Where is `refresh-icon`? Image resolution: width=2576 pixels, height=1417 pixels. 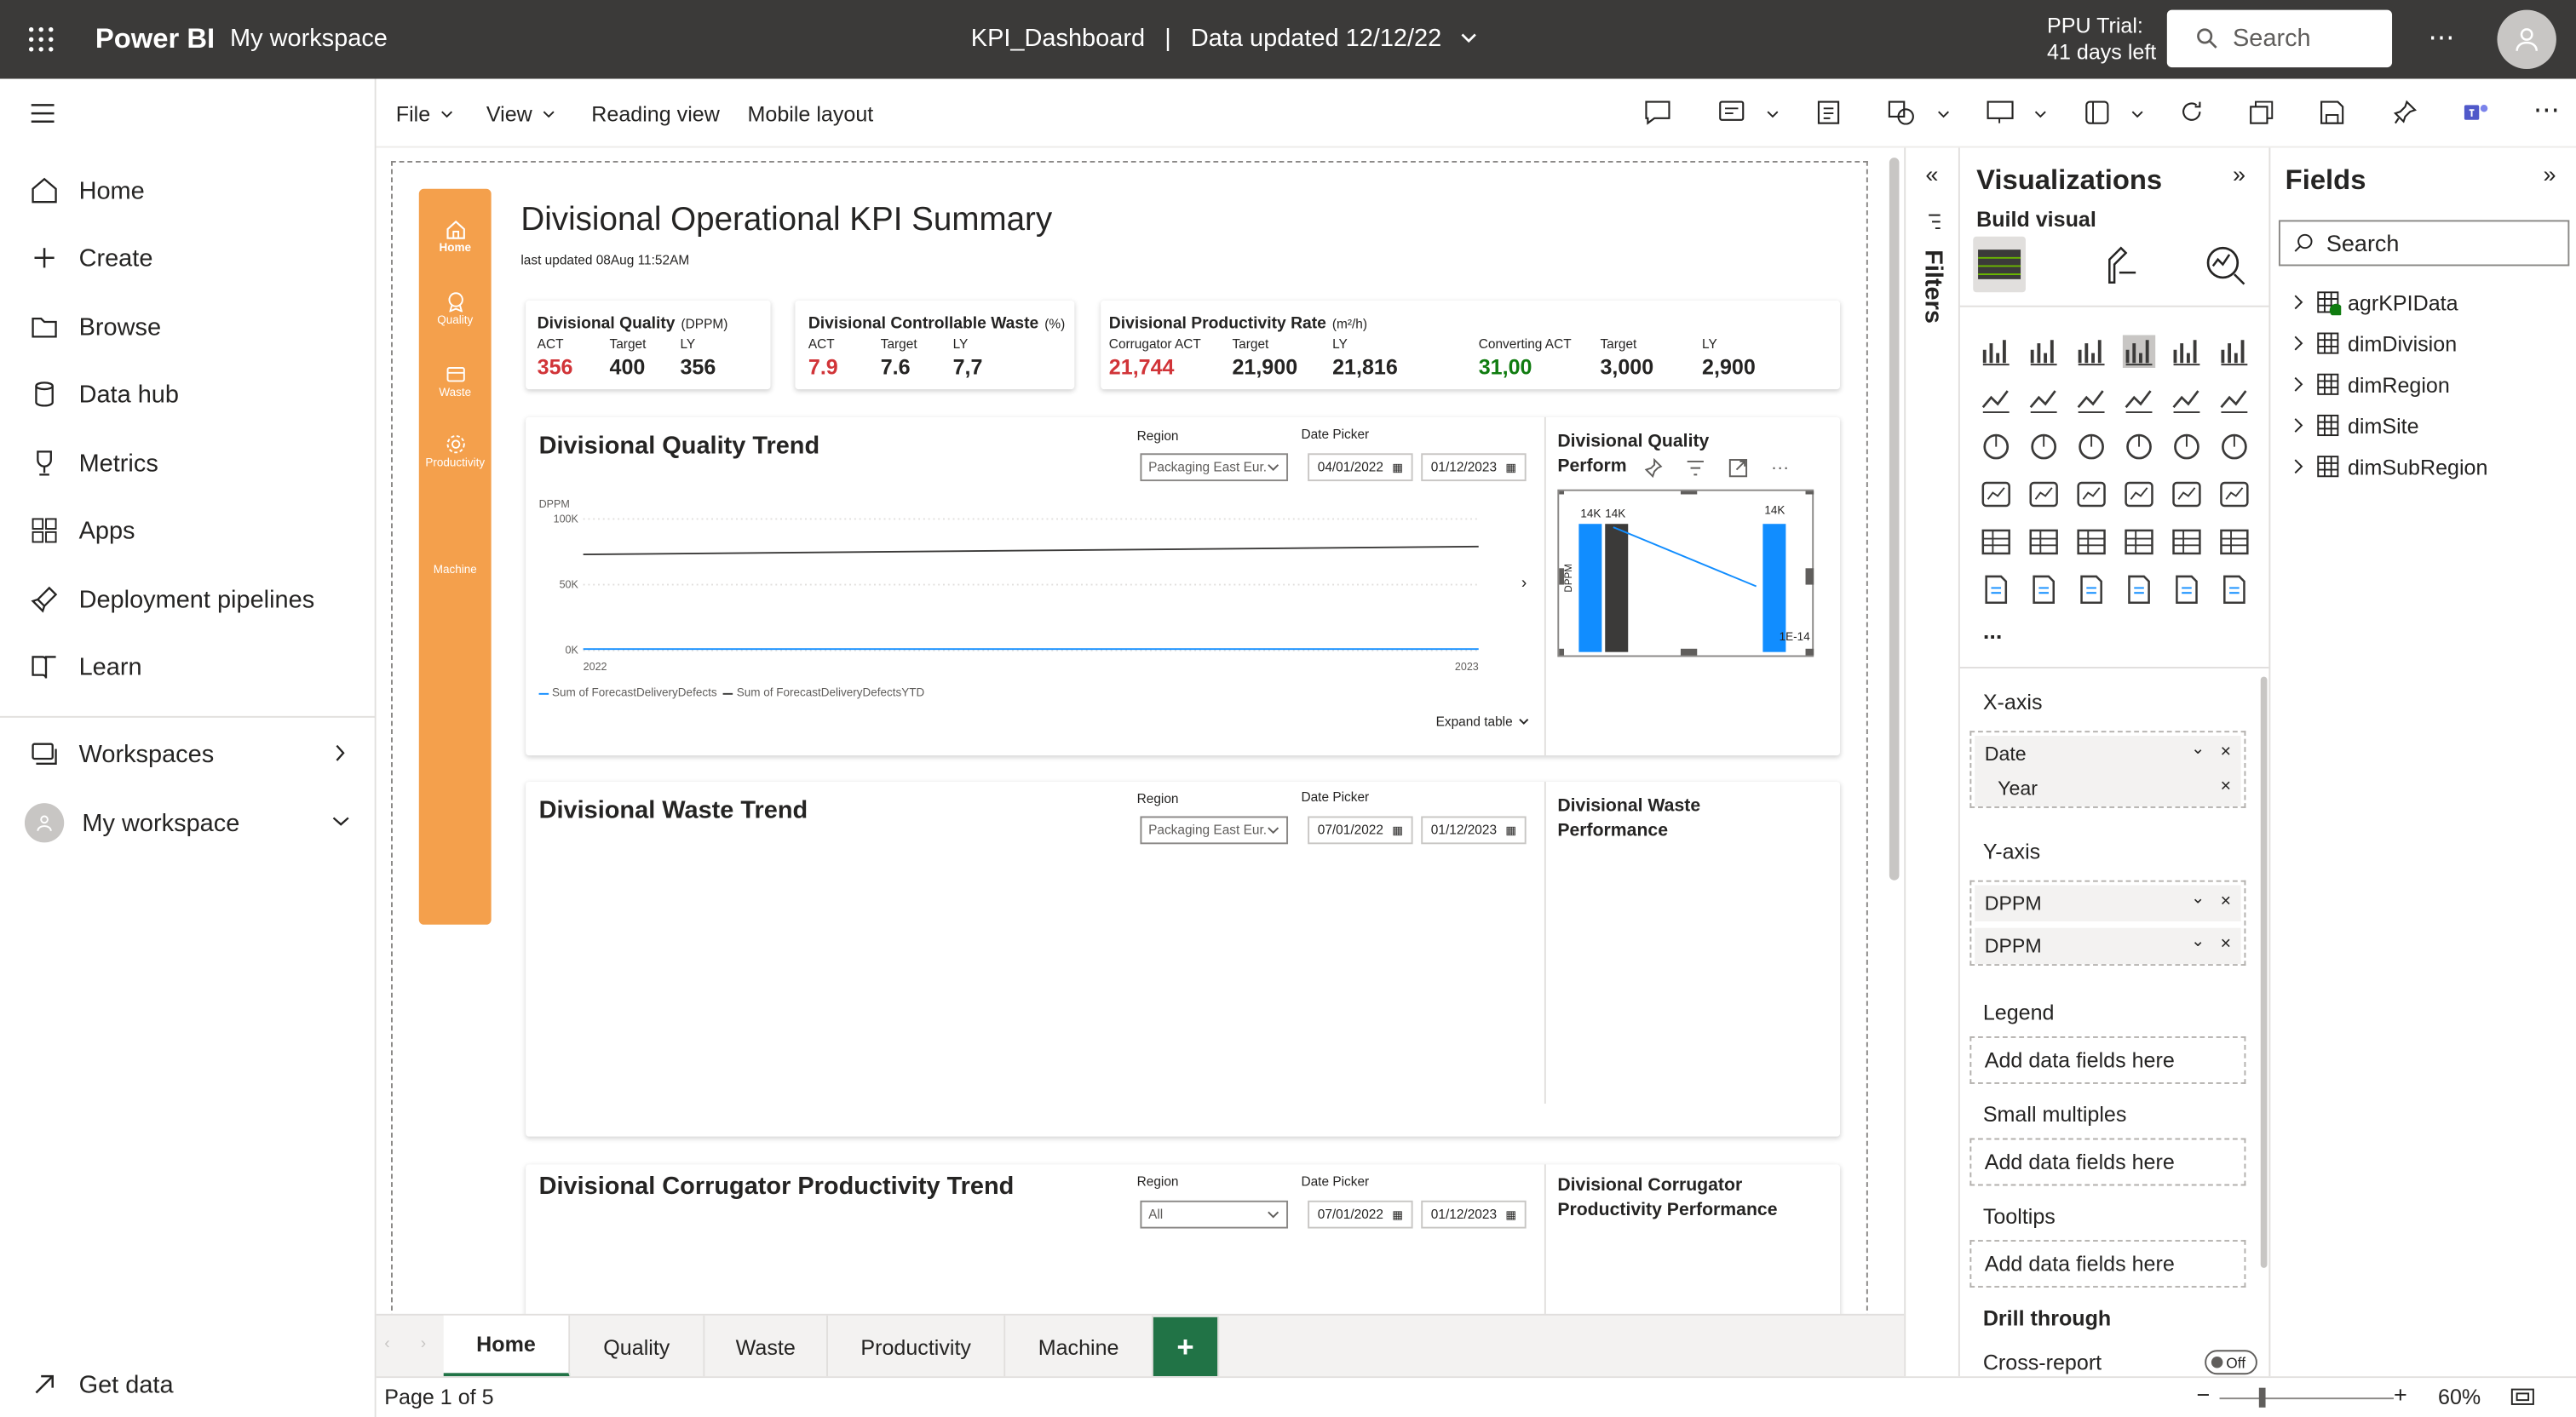 refresh-icon is located at coordinates (2192, 113).